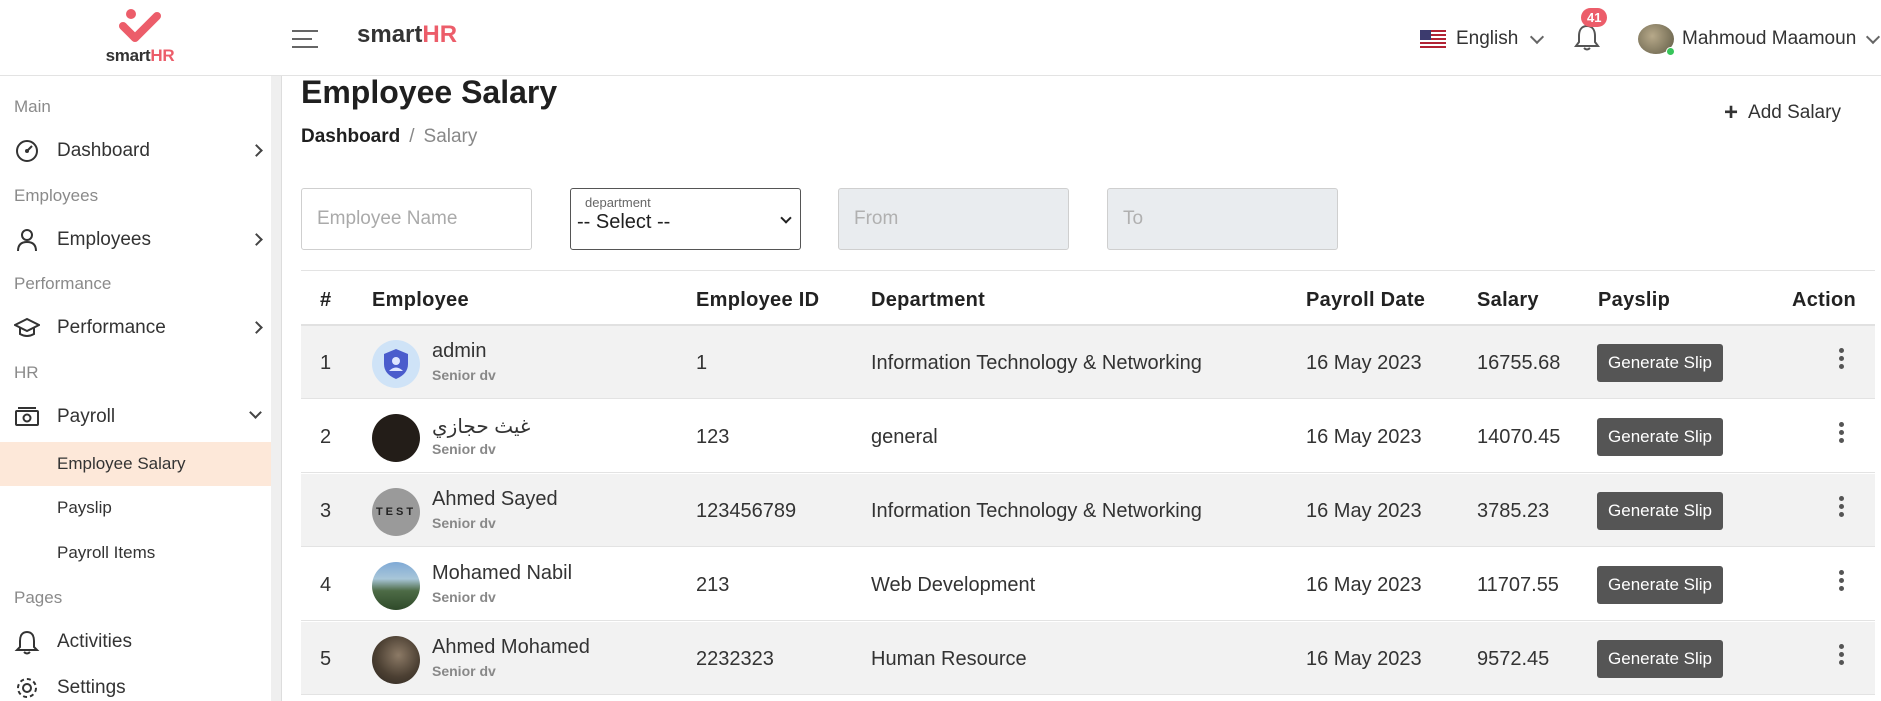  What do you see at coordinates (135, 553) in the screenshot?
I see `sidebar-subitem-payroll-items: Payroll Items` at bounding box center [135, 553].